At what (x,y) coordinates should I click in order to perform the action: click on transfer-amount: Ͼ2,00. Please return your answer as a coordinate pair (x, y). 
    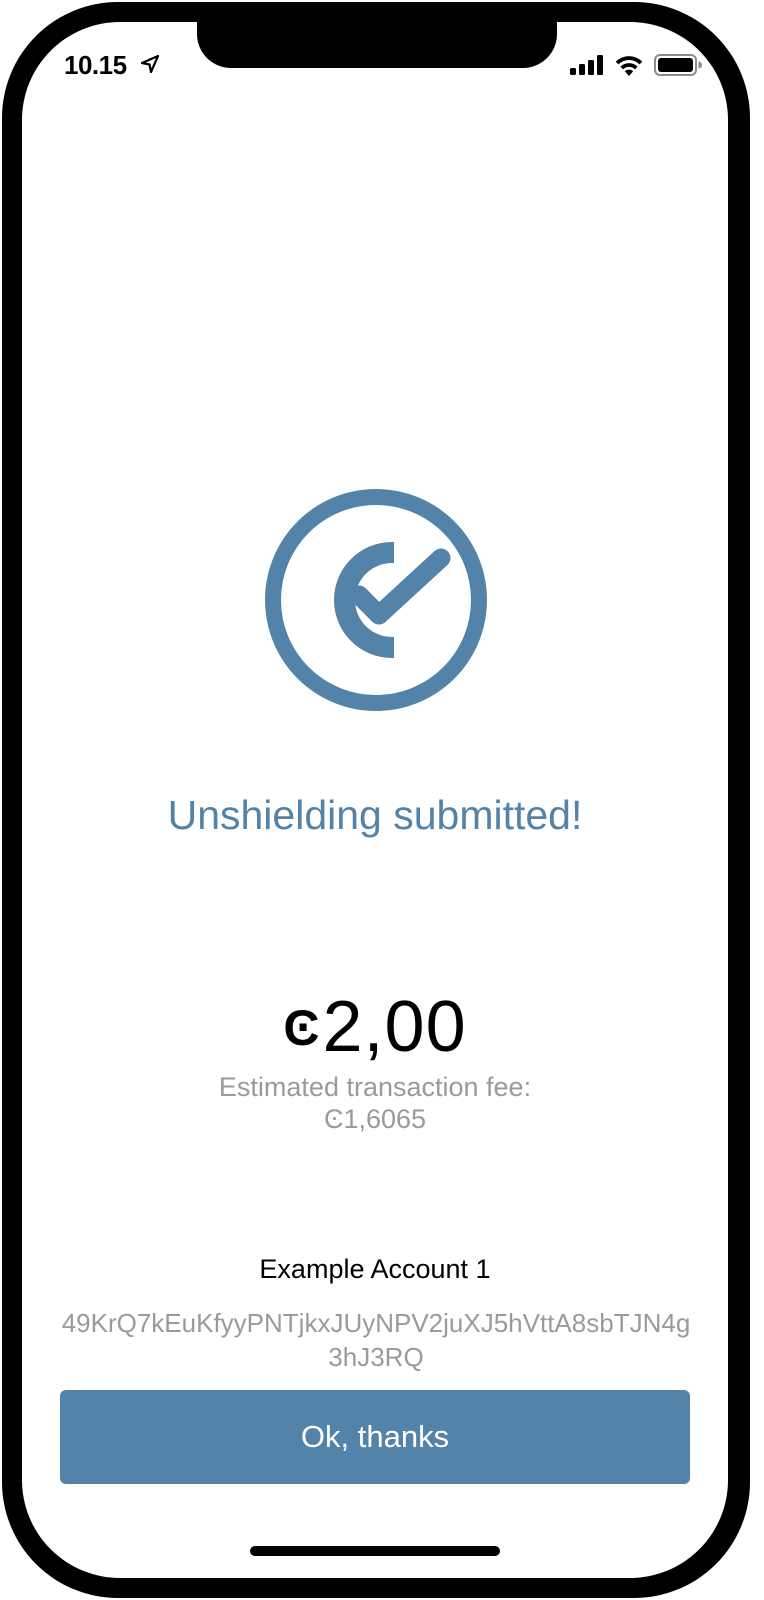
    Looking at the image, I should click on (375, 1027).